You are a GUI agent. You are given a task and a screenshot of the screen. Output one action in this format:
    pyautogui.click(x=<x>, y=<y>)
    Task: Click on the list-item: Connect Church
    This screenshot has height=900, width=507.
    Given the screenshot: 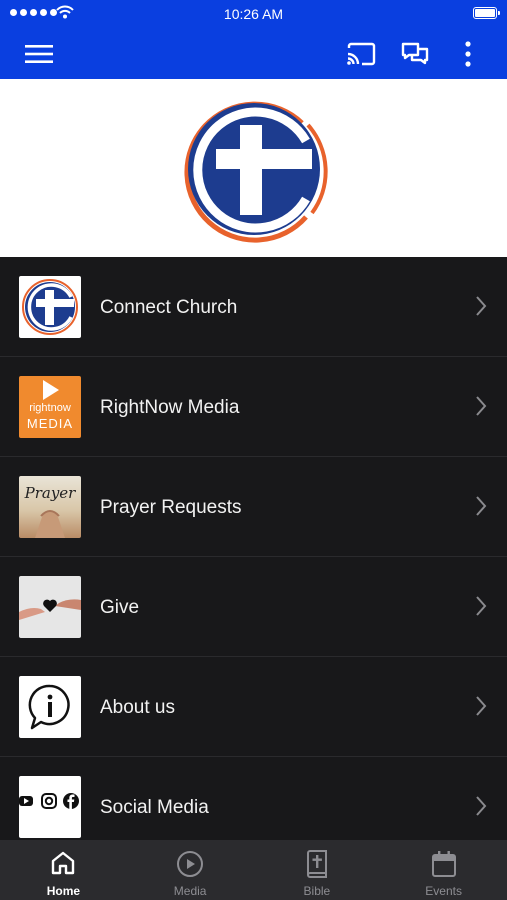 What is the action you would take?
    pyautogui.click(x=253, y=307)
    